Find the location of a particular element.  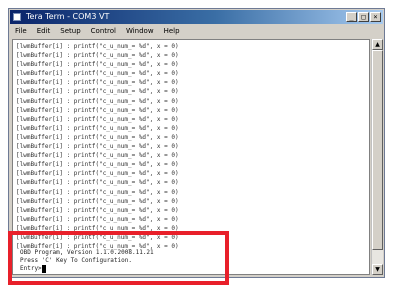

window-title: Tera Term - COM3 VT is located at coordinates (68, 16).